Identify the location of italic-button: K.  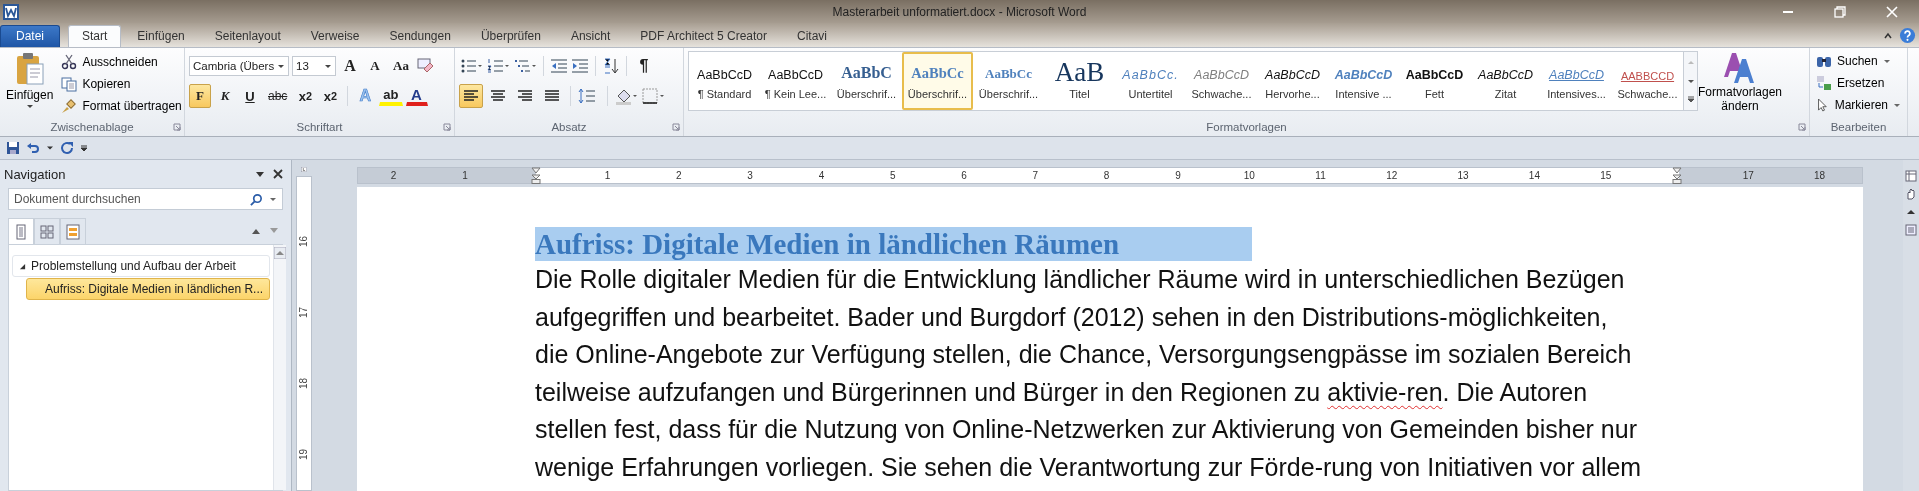
(225, 96).